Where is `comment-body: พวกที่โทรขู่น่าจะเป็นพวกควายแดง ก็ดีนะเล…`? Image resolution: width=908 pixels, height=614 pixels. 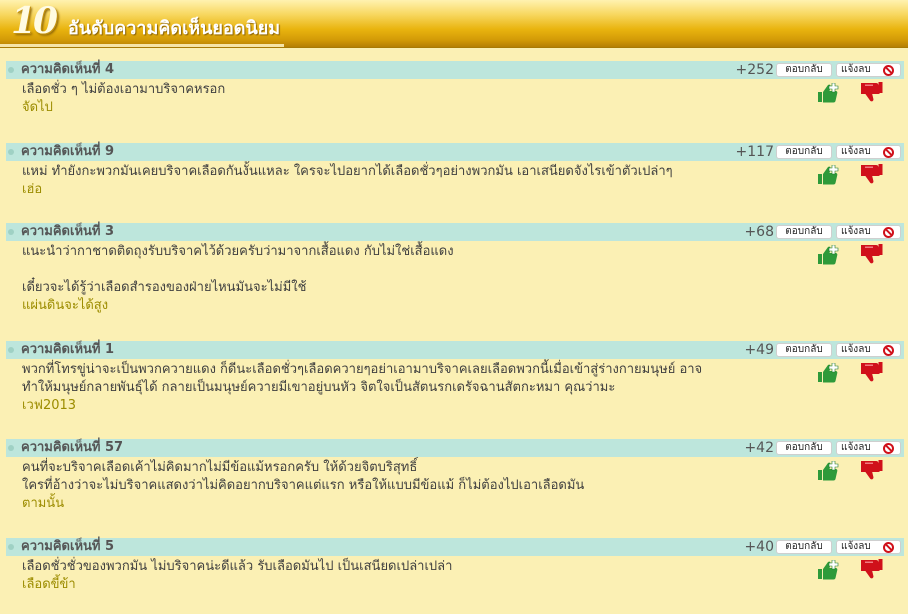 comment-body: พวกที่โทรขู่น่าจะเป็นพวกควายแดง ก็ดีนะเล… is located at coordinates (455, 387).